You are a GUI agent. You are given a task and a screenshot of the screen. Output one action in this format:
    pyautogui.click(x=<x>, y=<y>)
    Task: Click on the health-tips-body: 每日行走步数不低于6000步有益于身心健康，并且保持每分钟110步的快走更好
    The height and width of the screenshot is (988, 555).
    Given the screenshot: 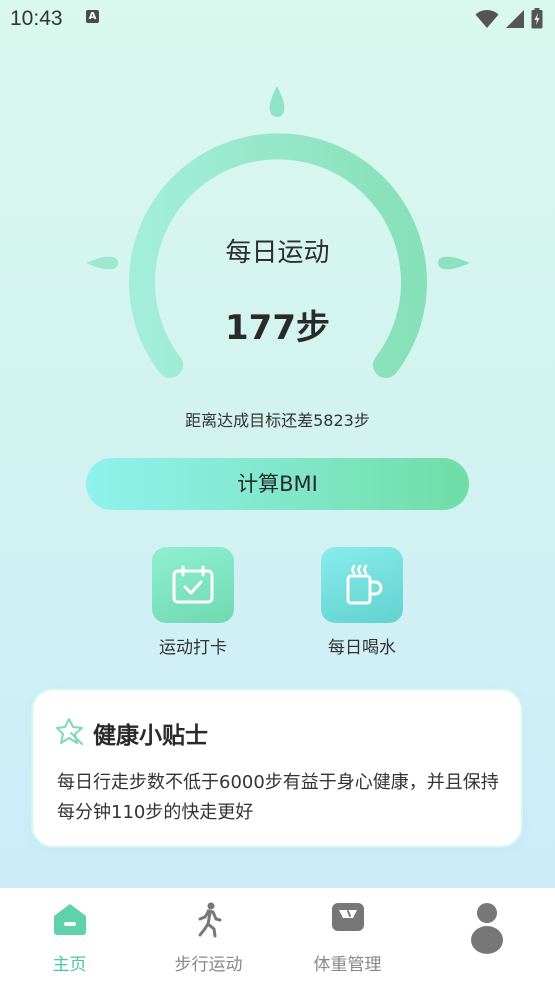 What is the action you would take?
    pyautogui.click(x=278, y=797)
    